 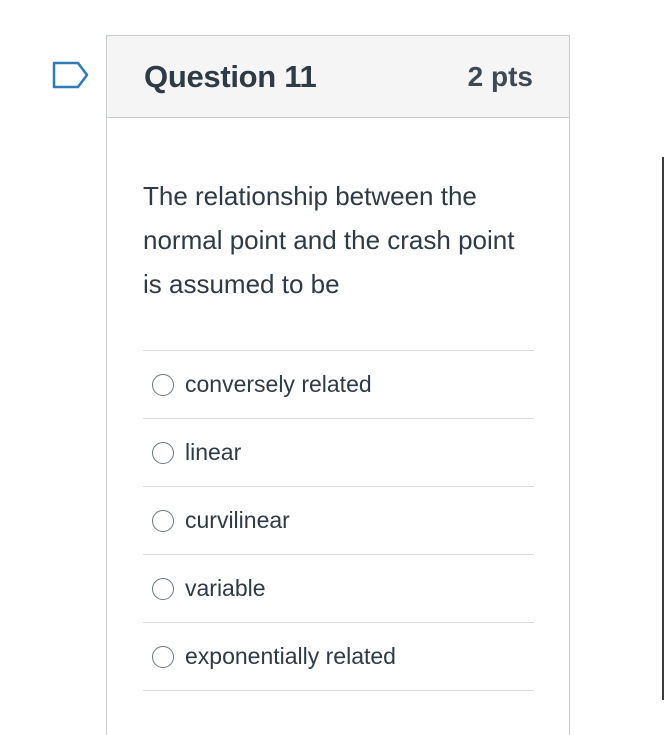 I want to click on answer-option: curvilinear, so click(x=338, y=521).